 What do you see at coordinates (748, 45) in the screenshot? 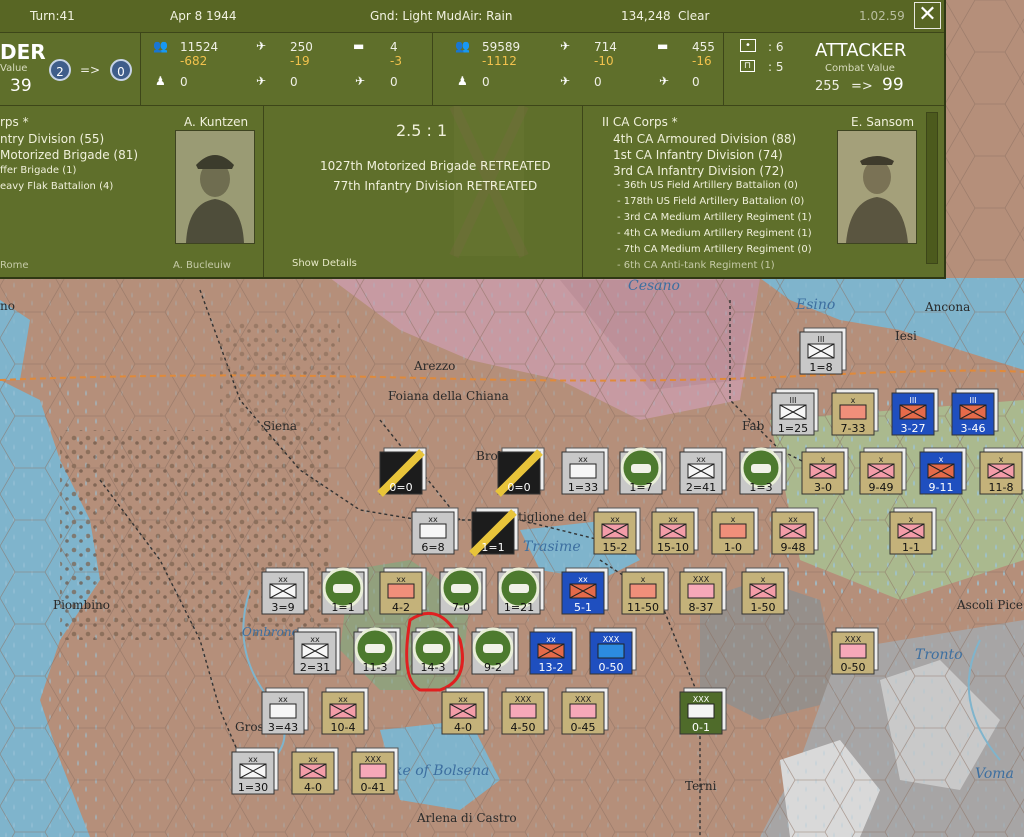
I see `modifier-icon-1: •` at bounding box center [748, 45].